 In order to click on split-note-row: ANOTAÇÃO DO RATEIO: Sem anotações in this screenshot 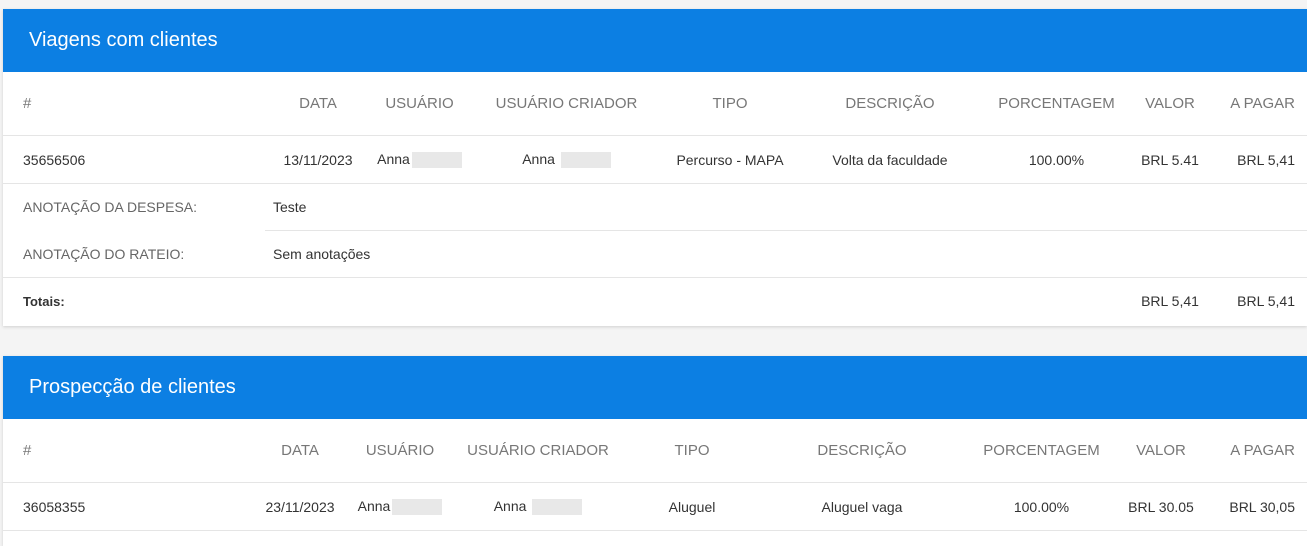, I will do `click(655, 254)`.